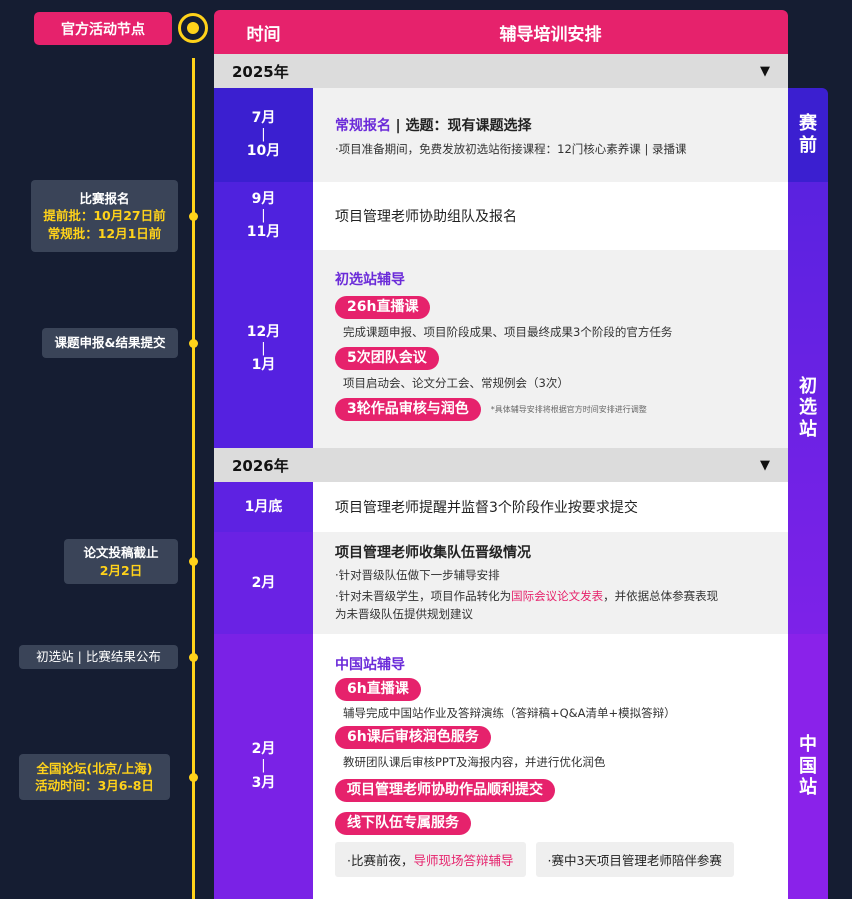 This screenshot has height=899, width=852. I want to click on time-cell-dec-jan: 12月 | 1月, so click(263, 349).